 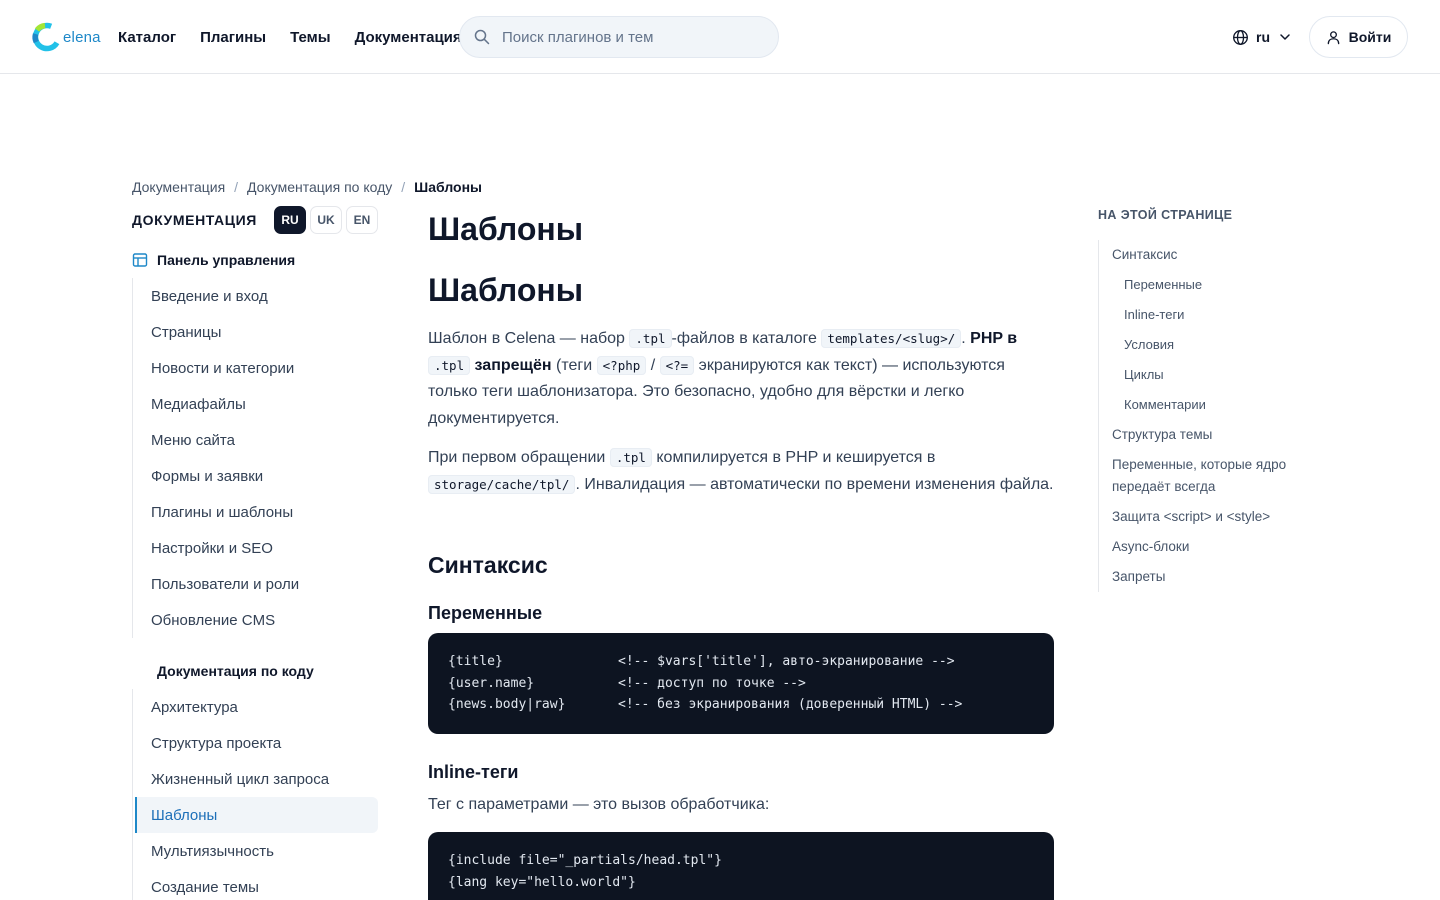 What do you see at coordinates (1215, 405) in the screenshot?
I see `toc-item-comments: Комментарии` at bounding box center [1215, 405].